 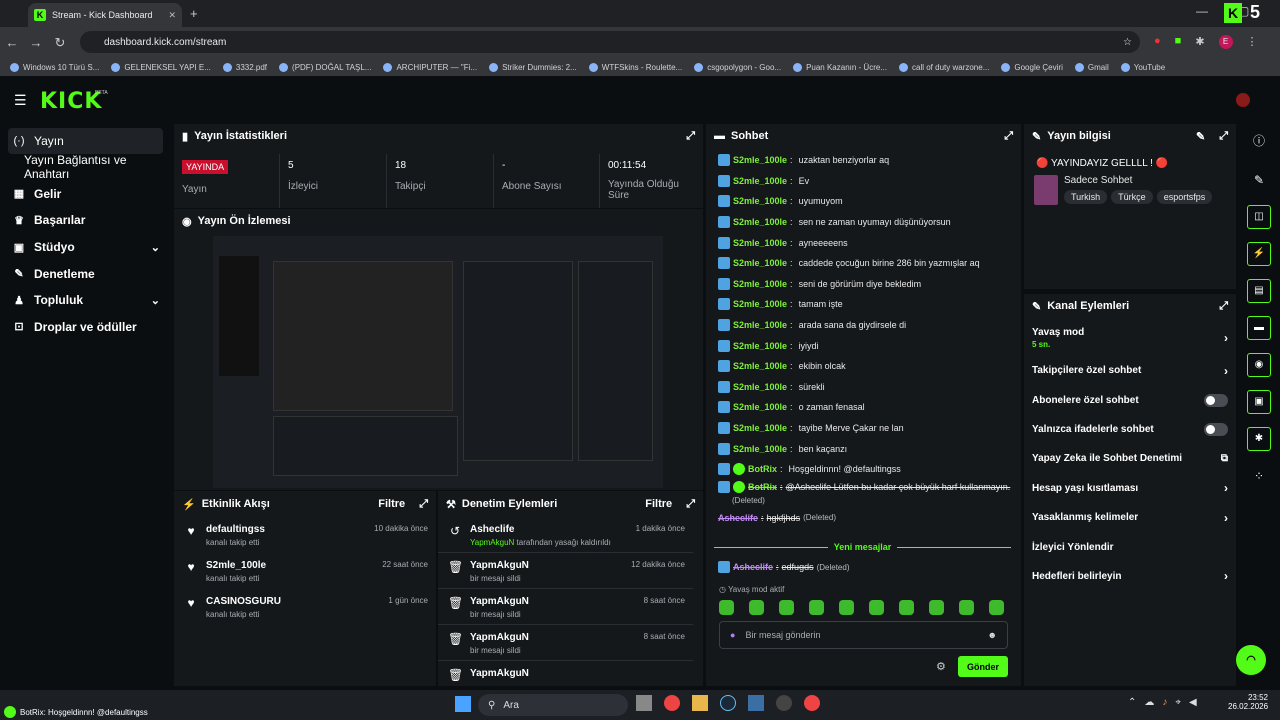 What do you see at coordinates (941, 666) in the screenshot?
I see `chat-settings-gear-icon: ⚙` at bounding box center [941, 666].